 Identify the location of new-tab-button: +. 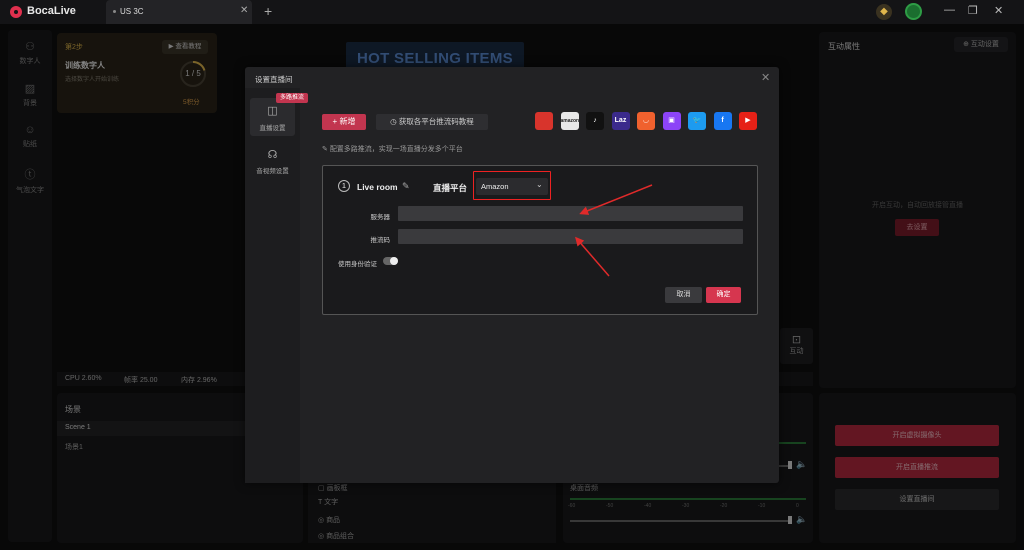
(268, 11).